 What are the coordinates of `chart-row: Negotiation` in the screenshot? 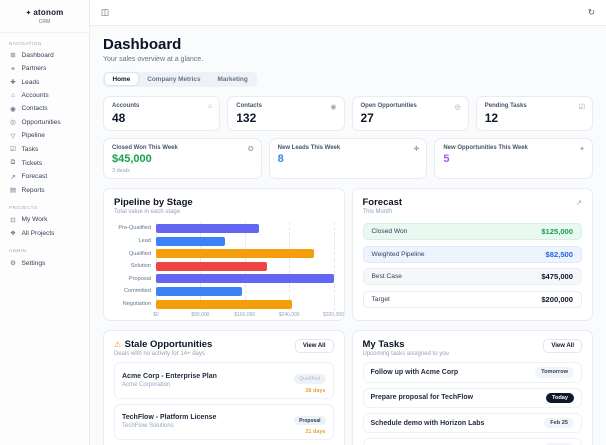 It's located at (224, 304).